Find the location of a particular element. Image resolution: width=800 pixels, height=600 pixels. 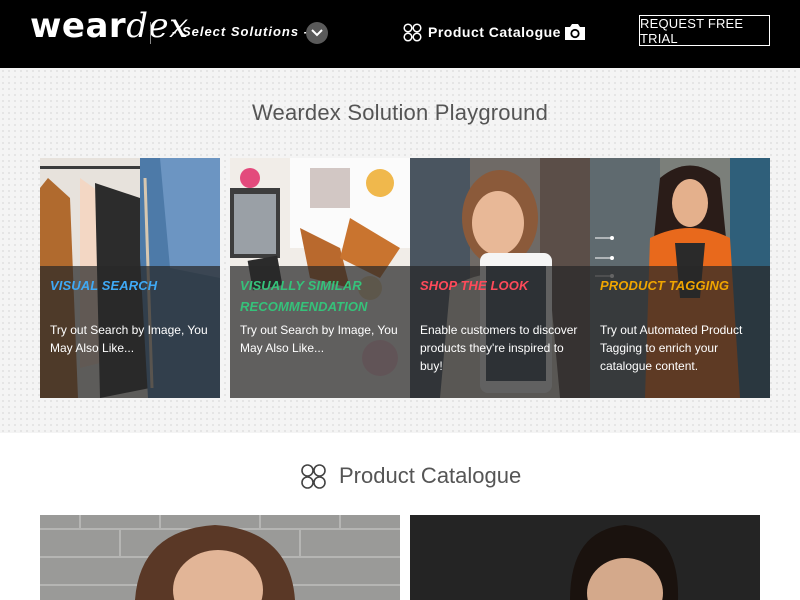

man-portrait-image is located at coordinates (585, 557).